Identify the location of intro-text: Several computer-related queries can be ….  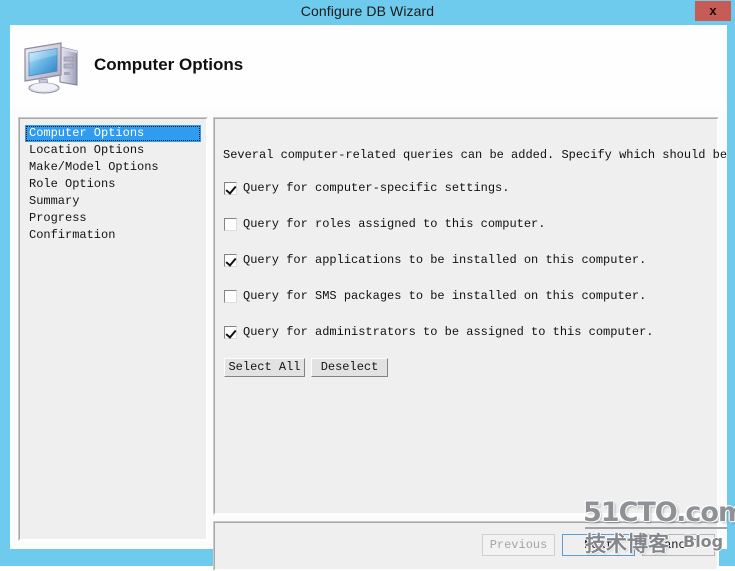
(479, 155).